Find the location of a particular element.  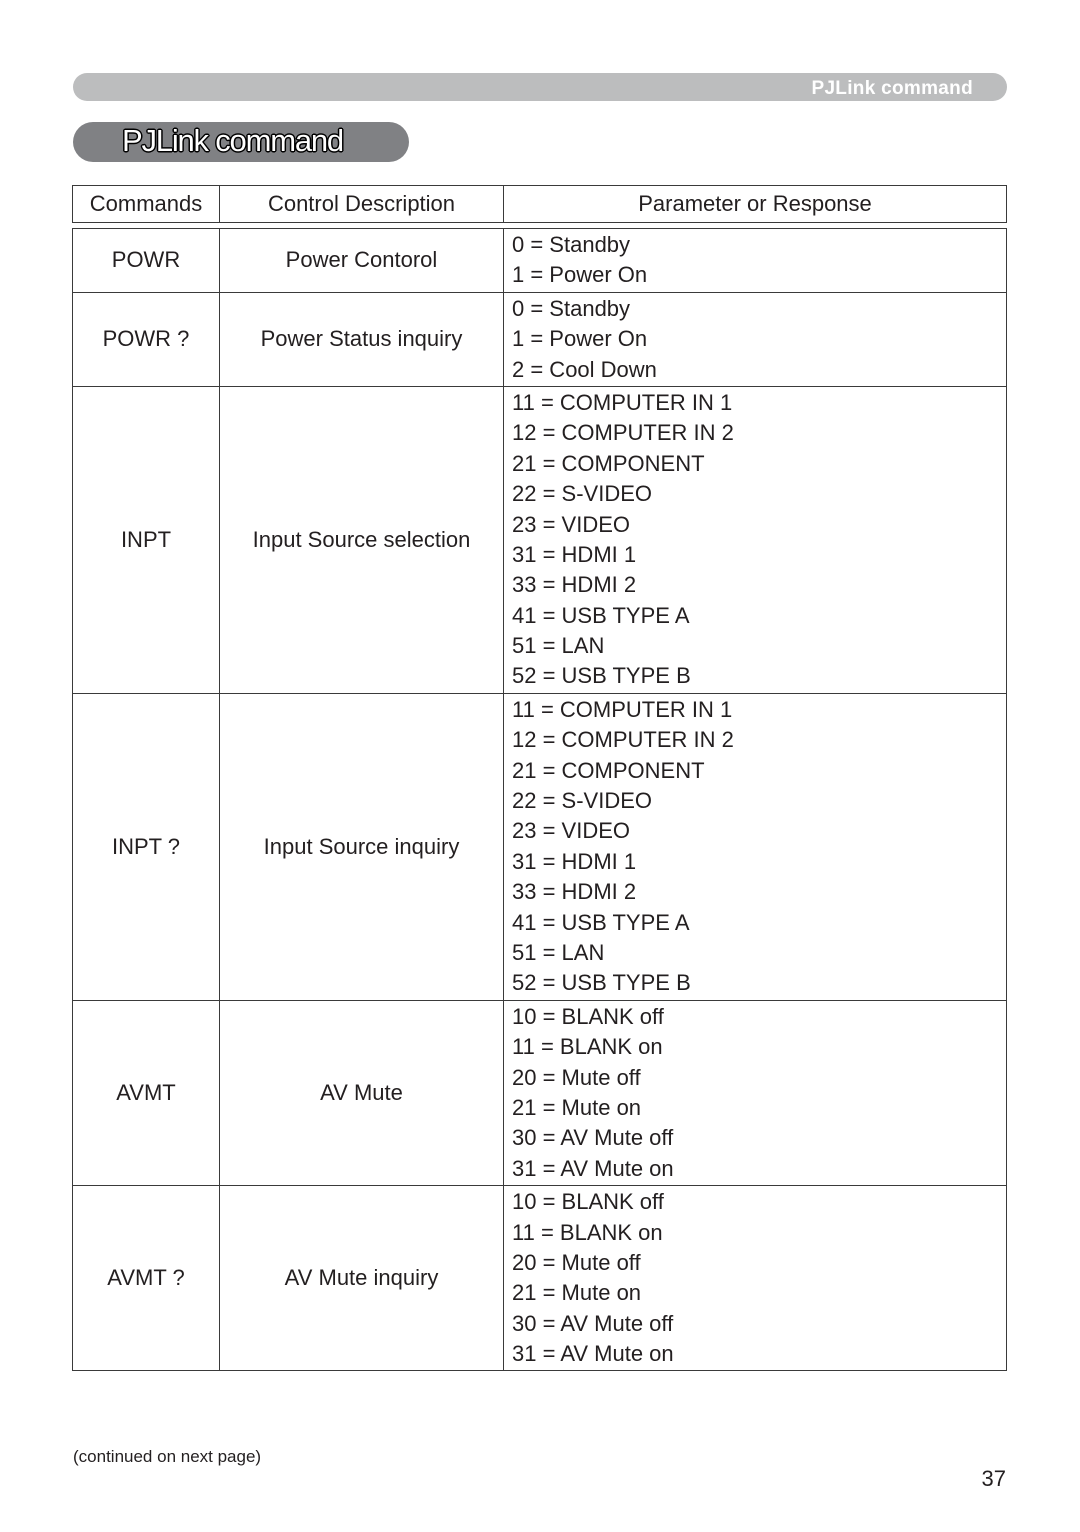

command-cell: INPT is located at coordinates (146, 539).